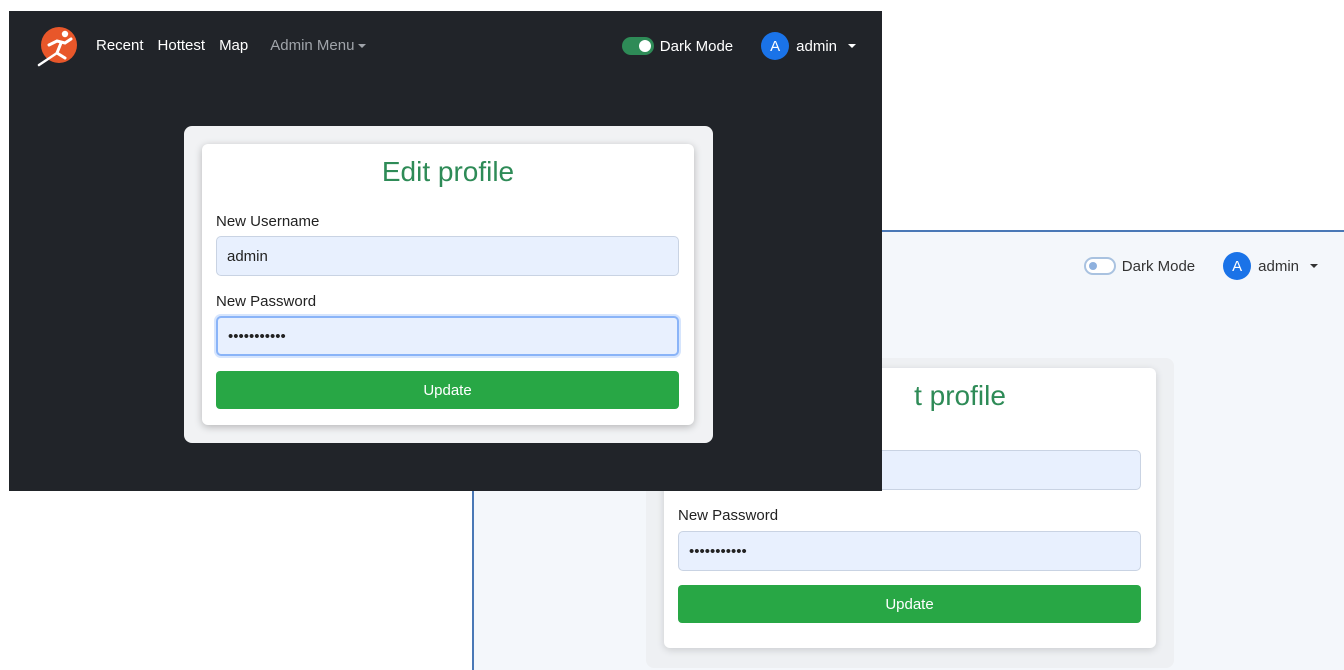 The width and height of the screenshot is (1344, 670). What do you see at coordinates (182, 45) in the screenshot?
I see `nav-link-hottest: Hottest` at bounding box center [182, 45].